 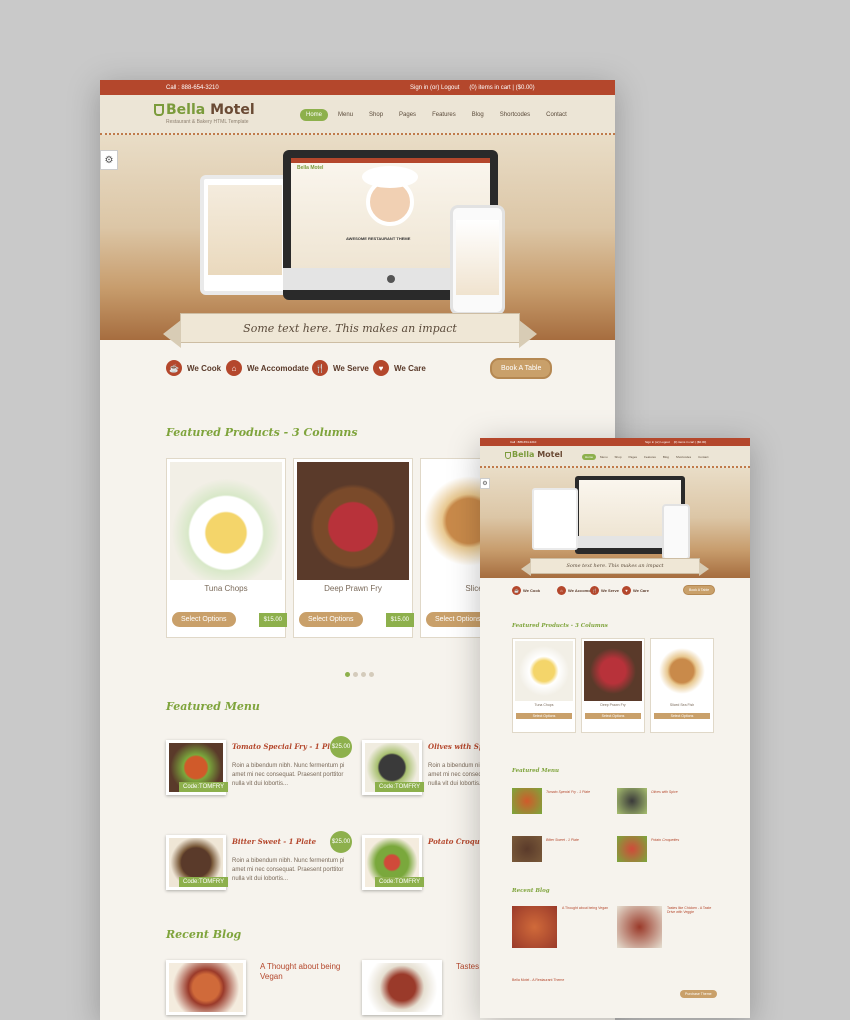 What do you see at coordinates (381, 368) in the screenshot?
I see `heart-icon: ♥` at bounding box center [381, 368].